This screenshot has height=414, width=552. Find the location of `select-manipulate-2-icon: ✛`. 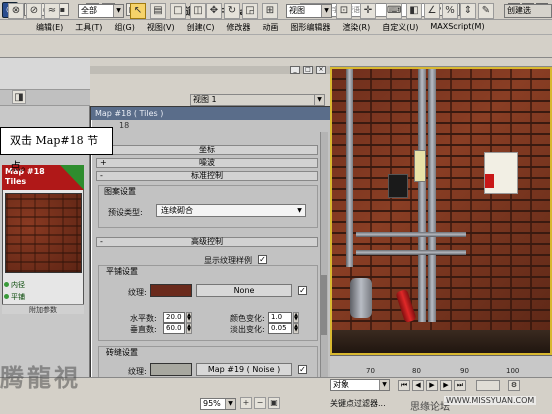

select-manipulate-2-icon: ✛ is located at coordinates (368, 11).